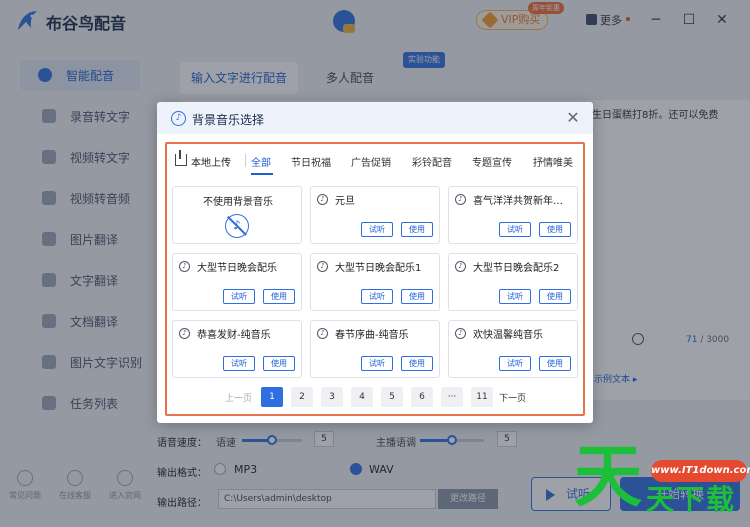 Image resolution: width=750 pixels, height=527 pixels. Describe the element at coordinates (691, 499) in the screenshot. I see `watermark-text: 天下载` at that location.